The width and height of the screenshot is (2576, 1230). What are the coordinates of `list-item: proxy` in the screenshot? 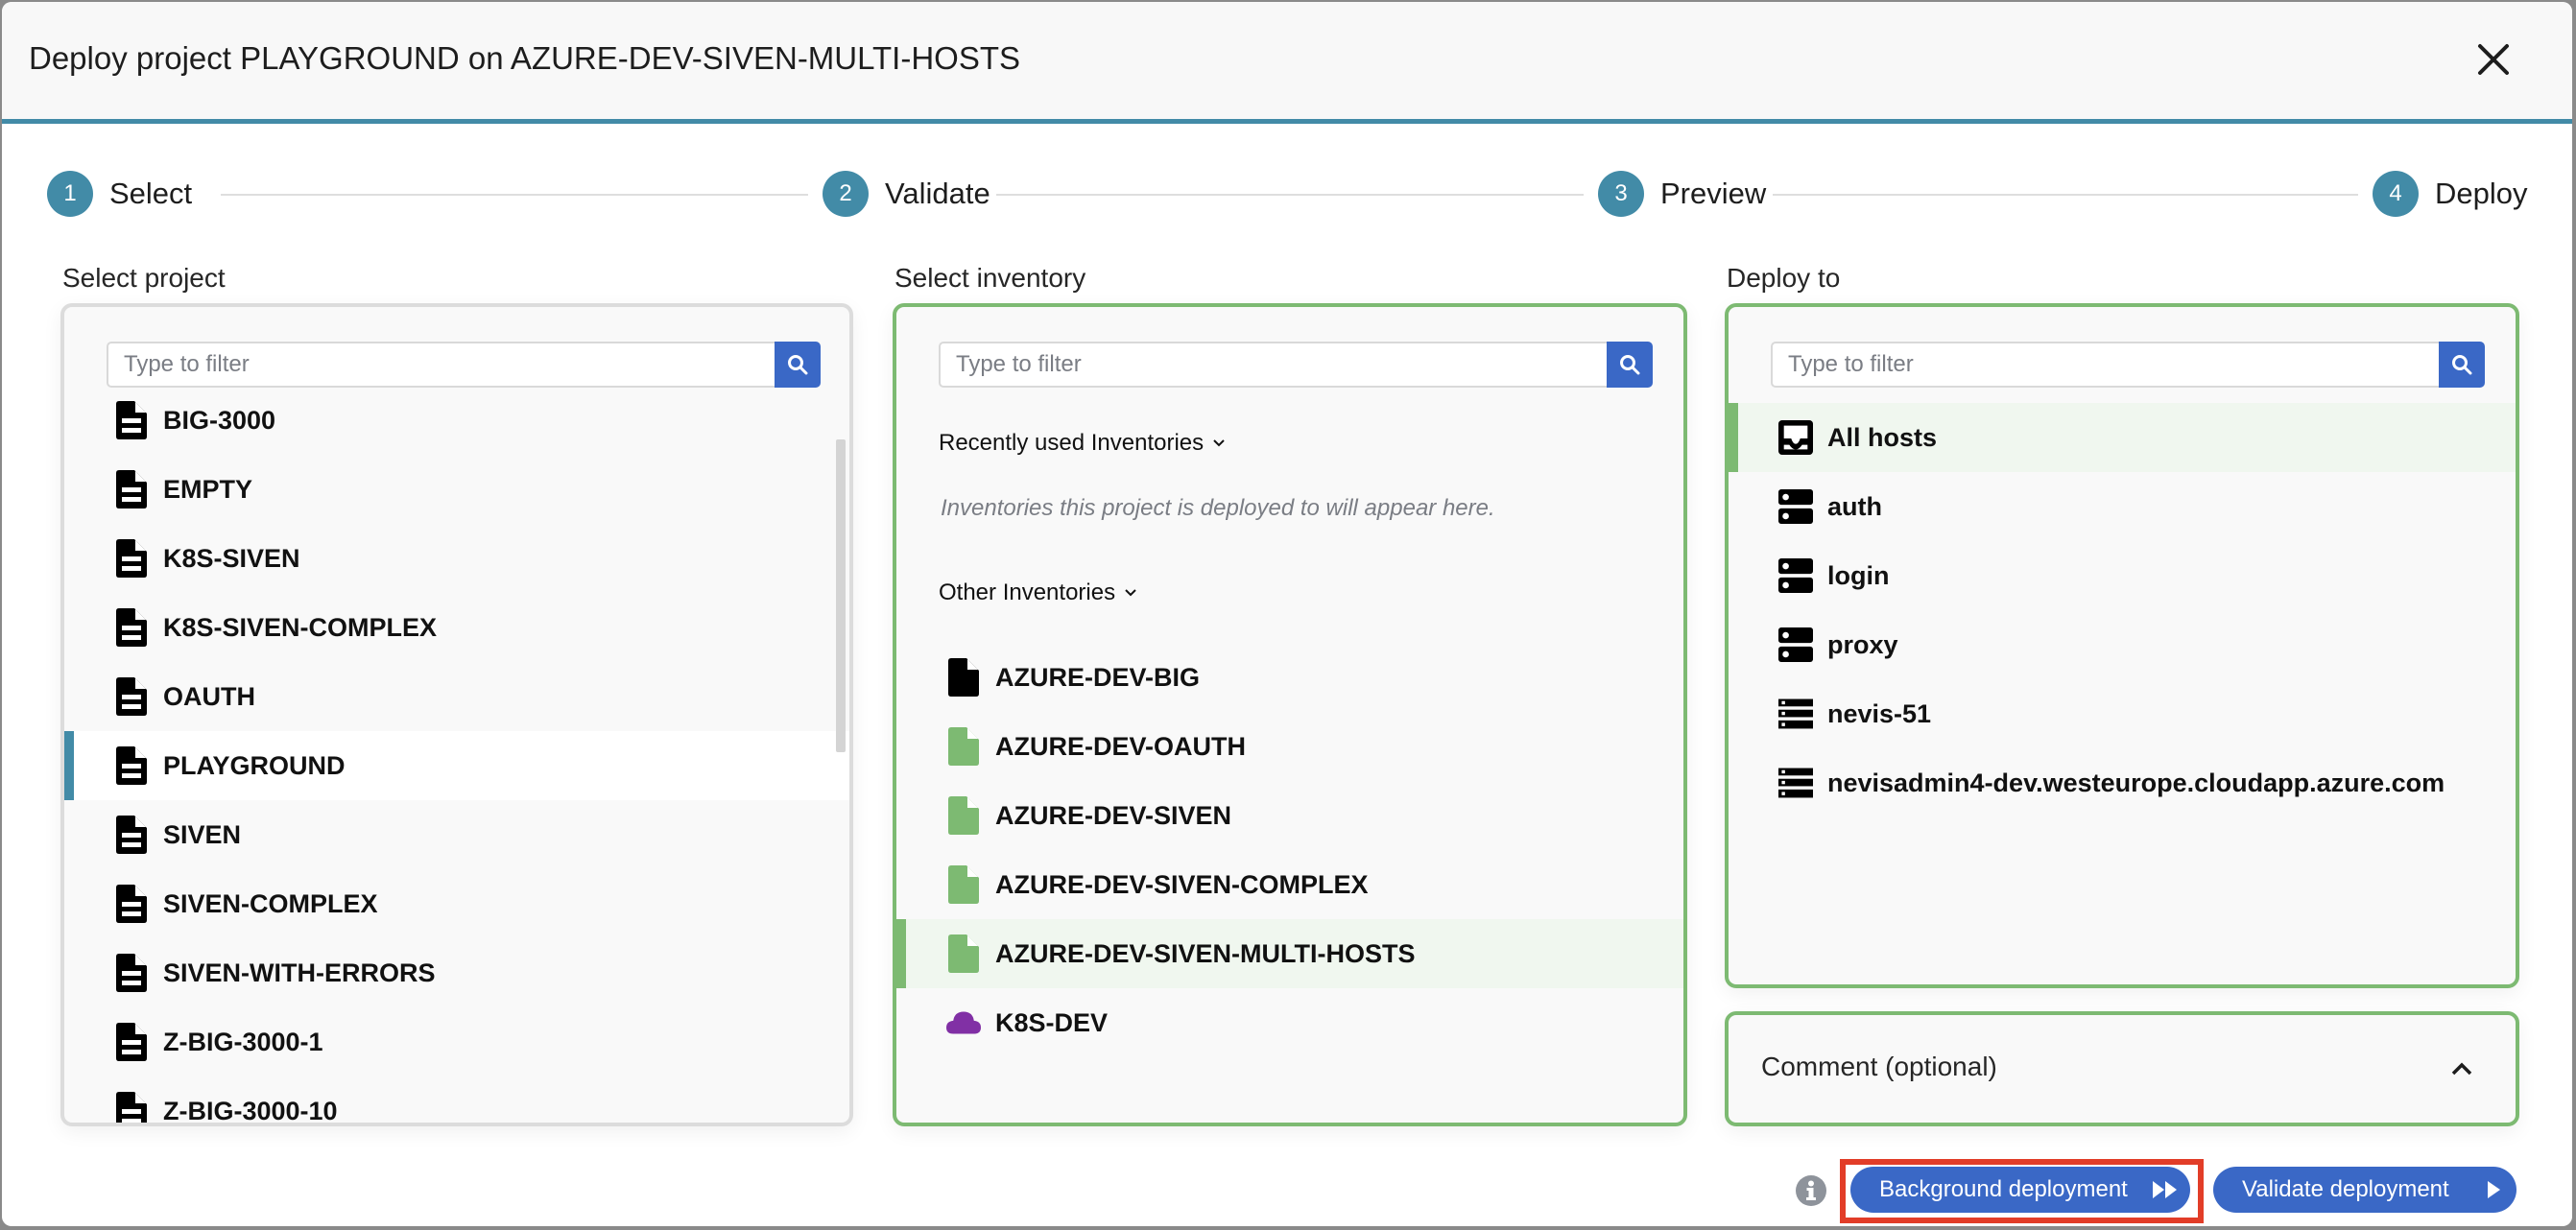 It's located at (2122, 644).